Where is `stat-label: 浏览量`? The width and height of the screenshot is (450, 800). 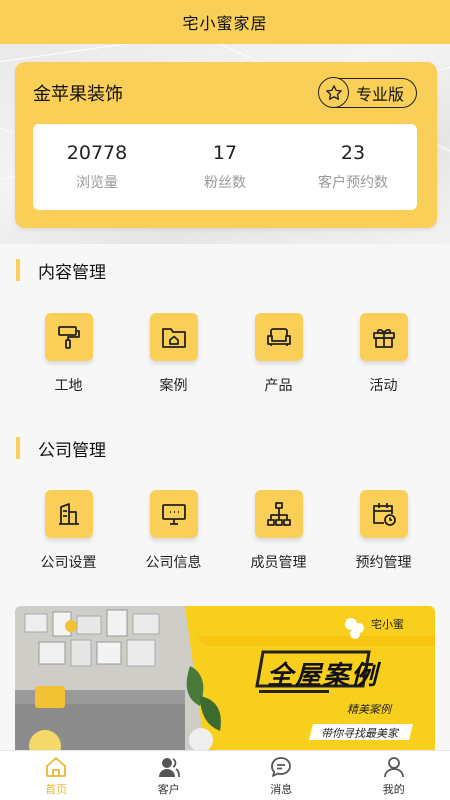
stat-label: 浏览量 is located at coordinates (97, 183).